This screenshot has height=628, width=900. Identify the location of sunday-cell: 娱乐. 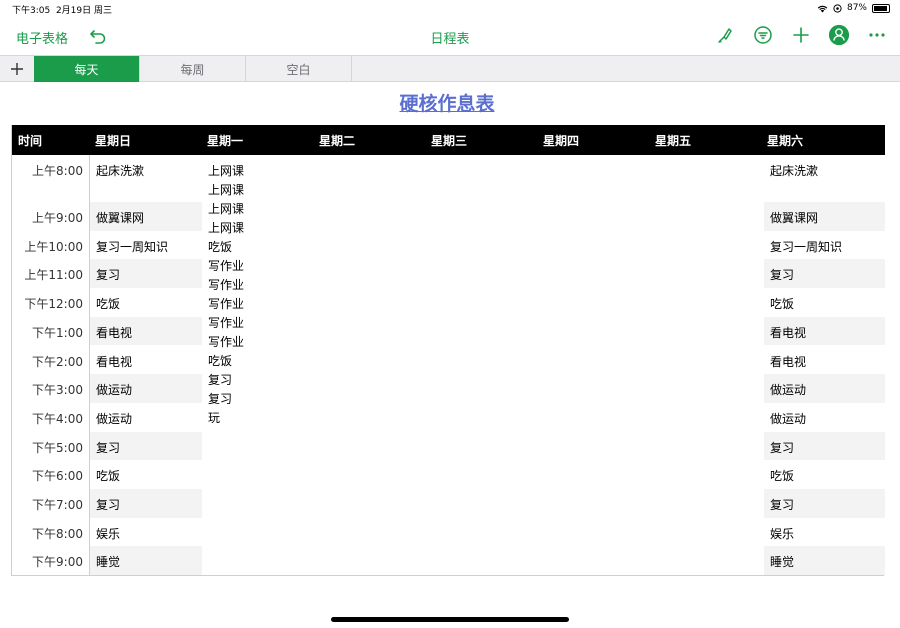
(146, 532).